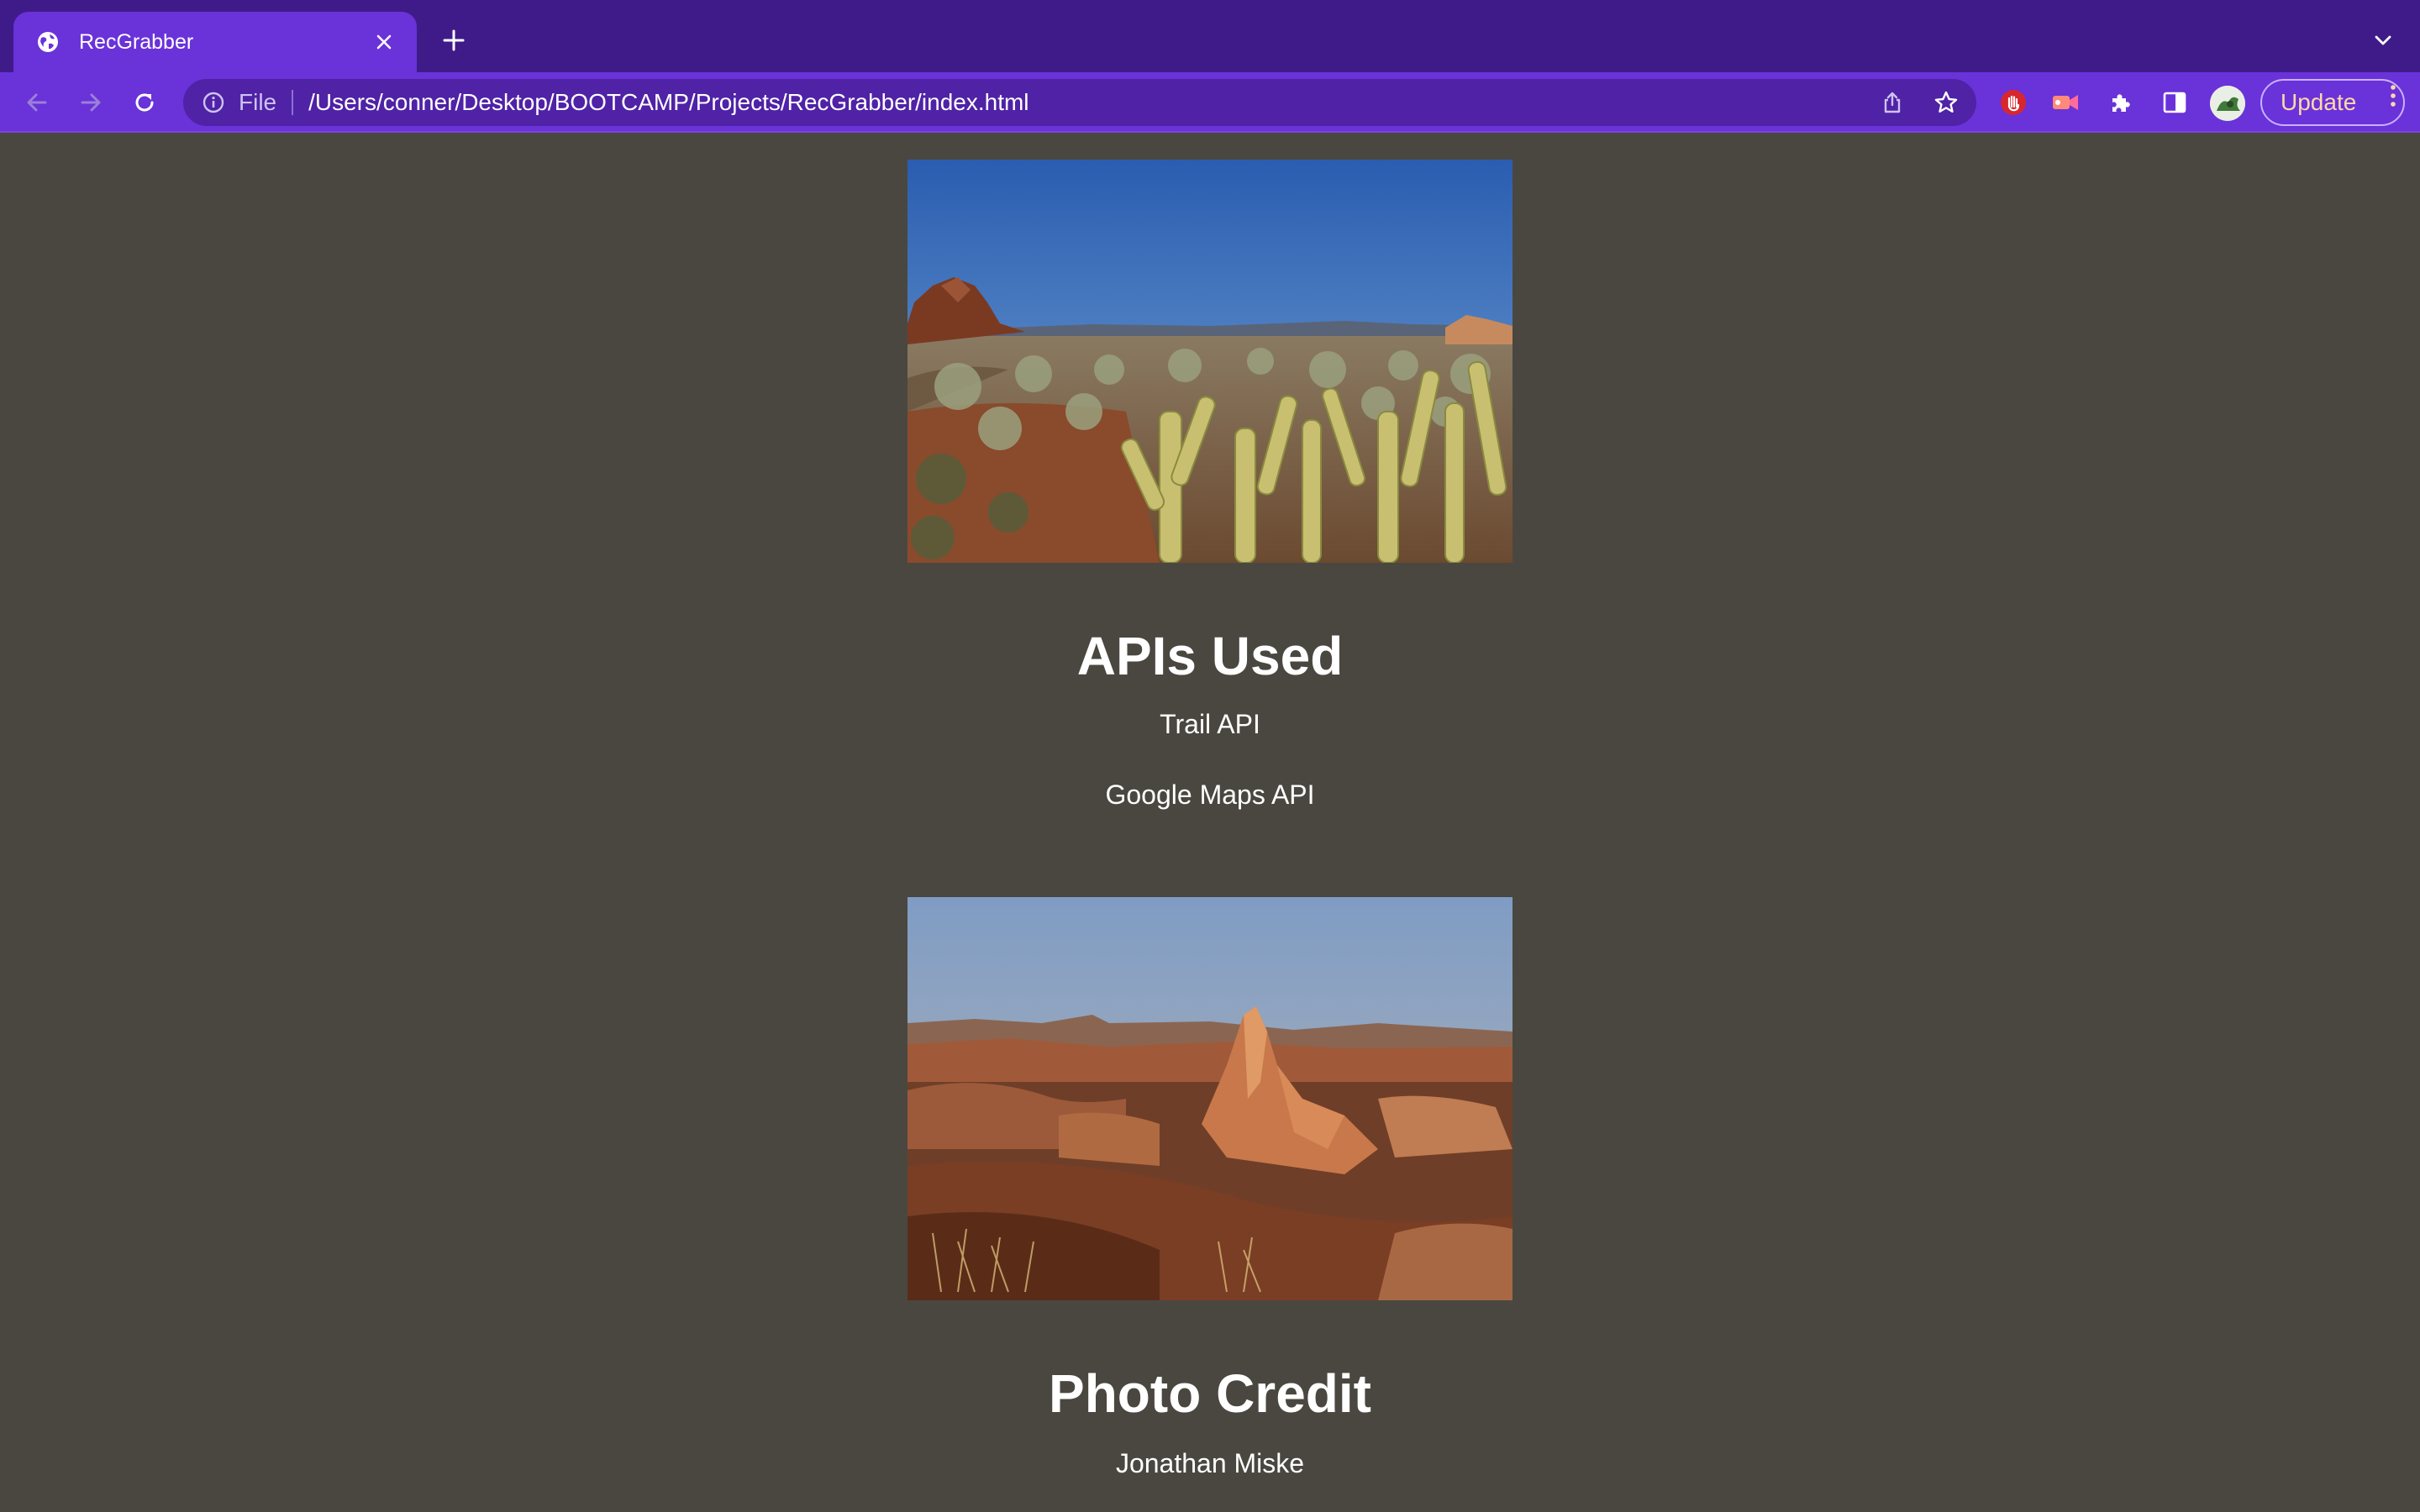  What do you see at coordinates (90, 102) in the screenshot?
I see `forward-arrow-icon` at bounding box center [90, 102].